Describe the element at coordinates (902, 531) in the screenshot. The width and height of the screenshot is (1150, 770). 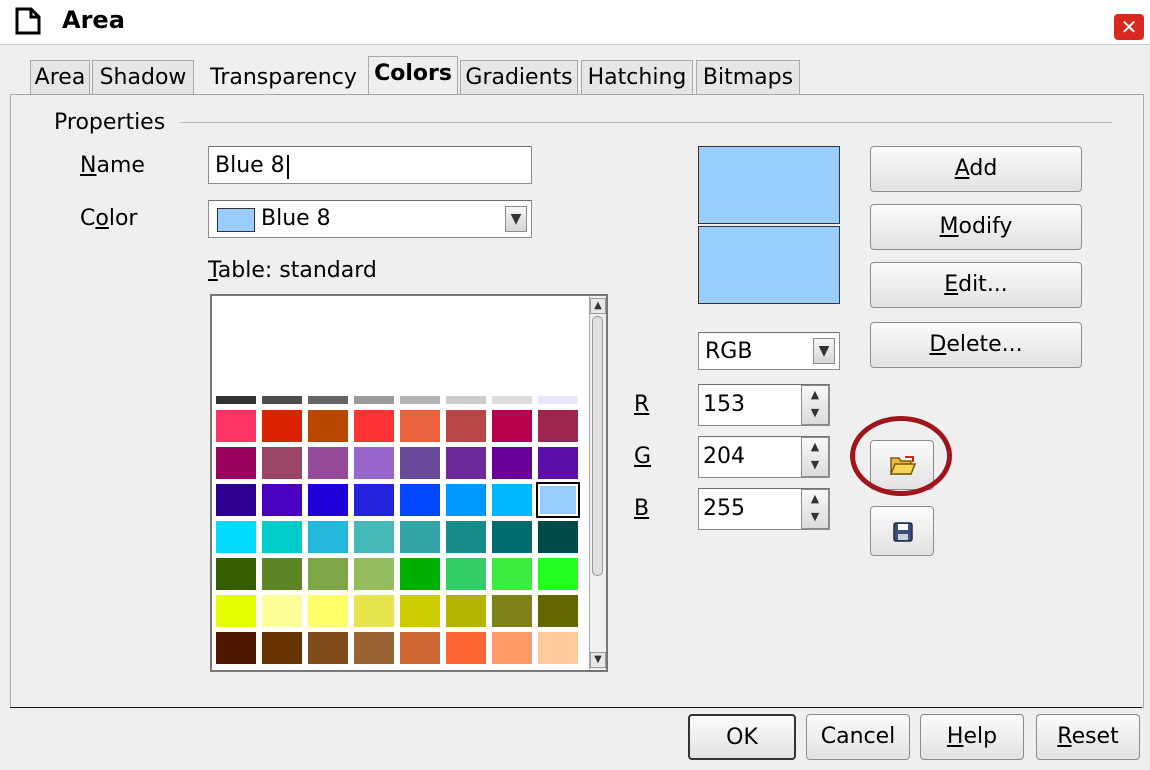
I see `save-color-table-button` at that location.